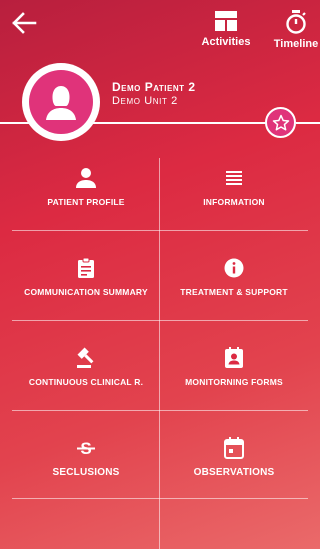 The height and width of the screenshot is (549, 320). What do you see at coordinates (154, 87) in the screenshot?
I see `patient-name: Demo Patient 2` at bounding box center [154, 87].